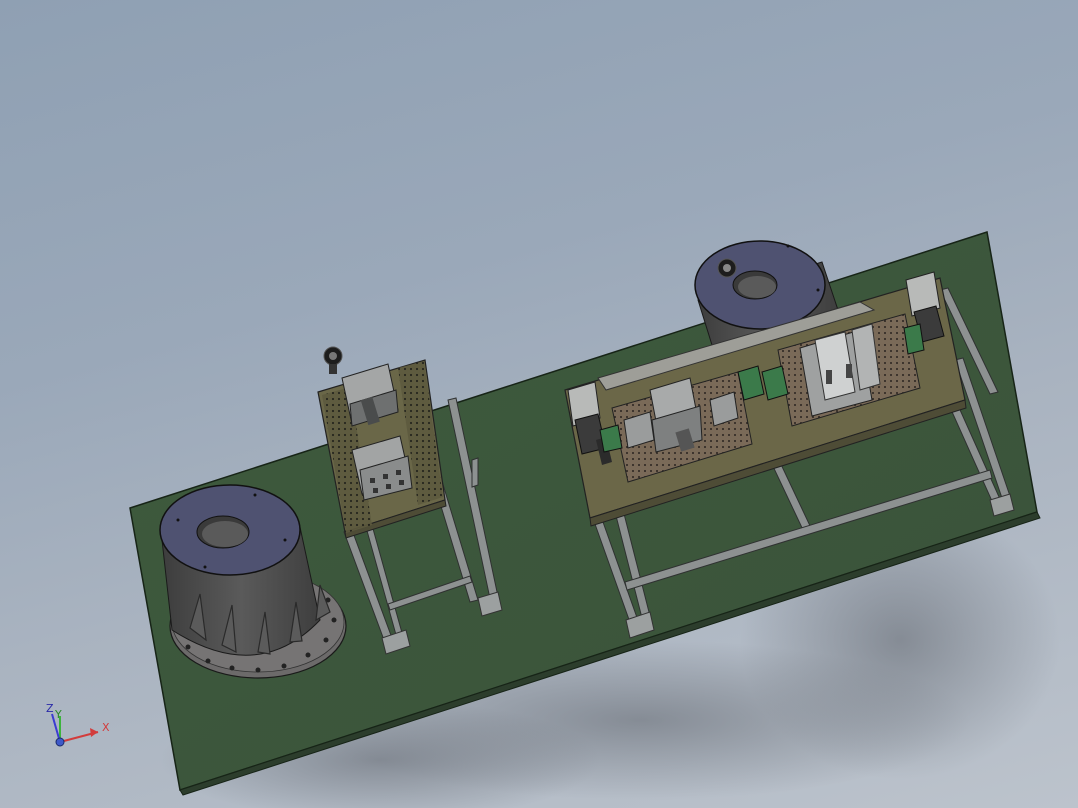  What do you see at coordinates (58, 714) in the screenshot?
I see `axis-y-label: Y` at bounding box center [58, 714].